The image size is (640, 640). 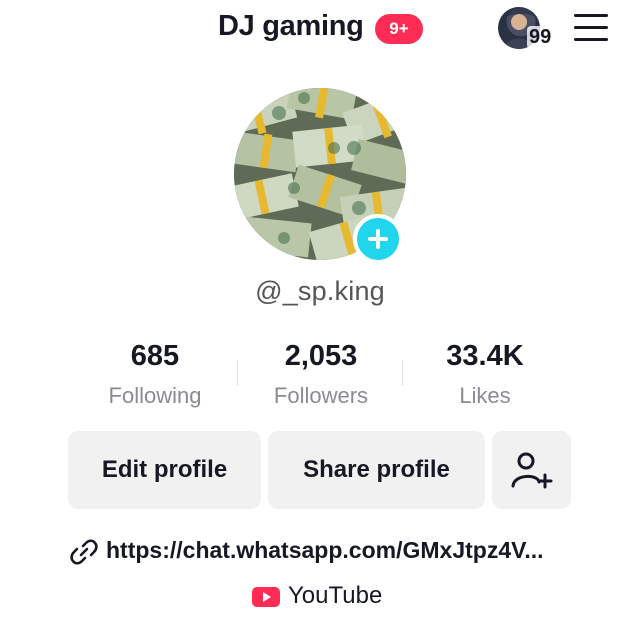 I want to click on stat-followers-value: 2,053, so click(x=321, y=356).